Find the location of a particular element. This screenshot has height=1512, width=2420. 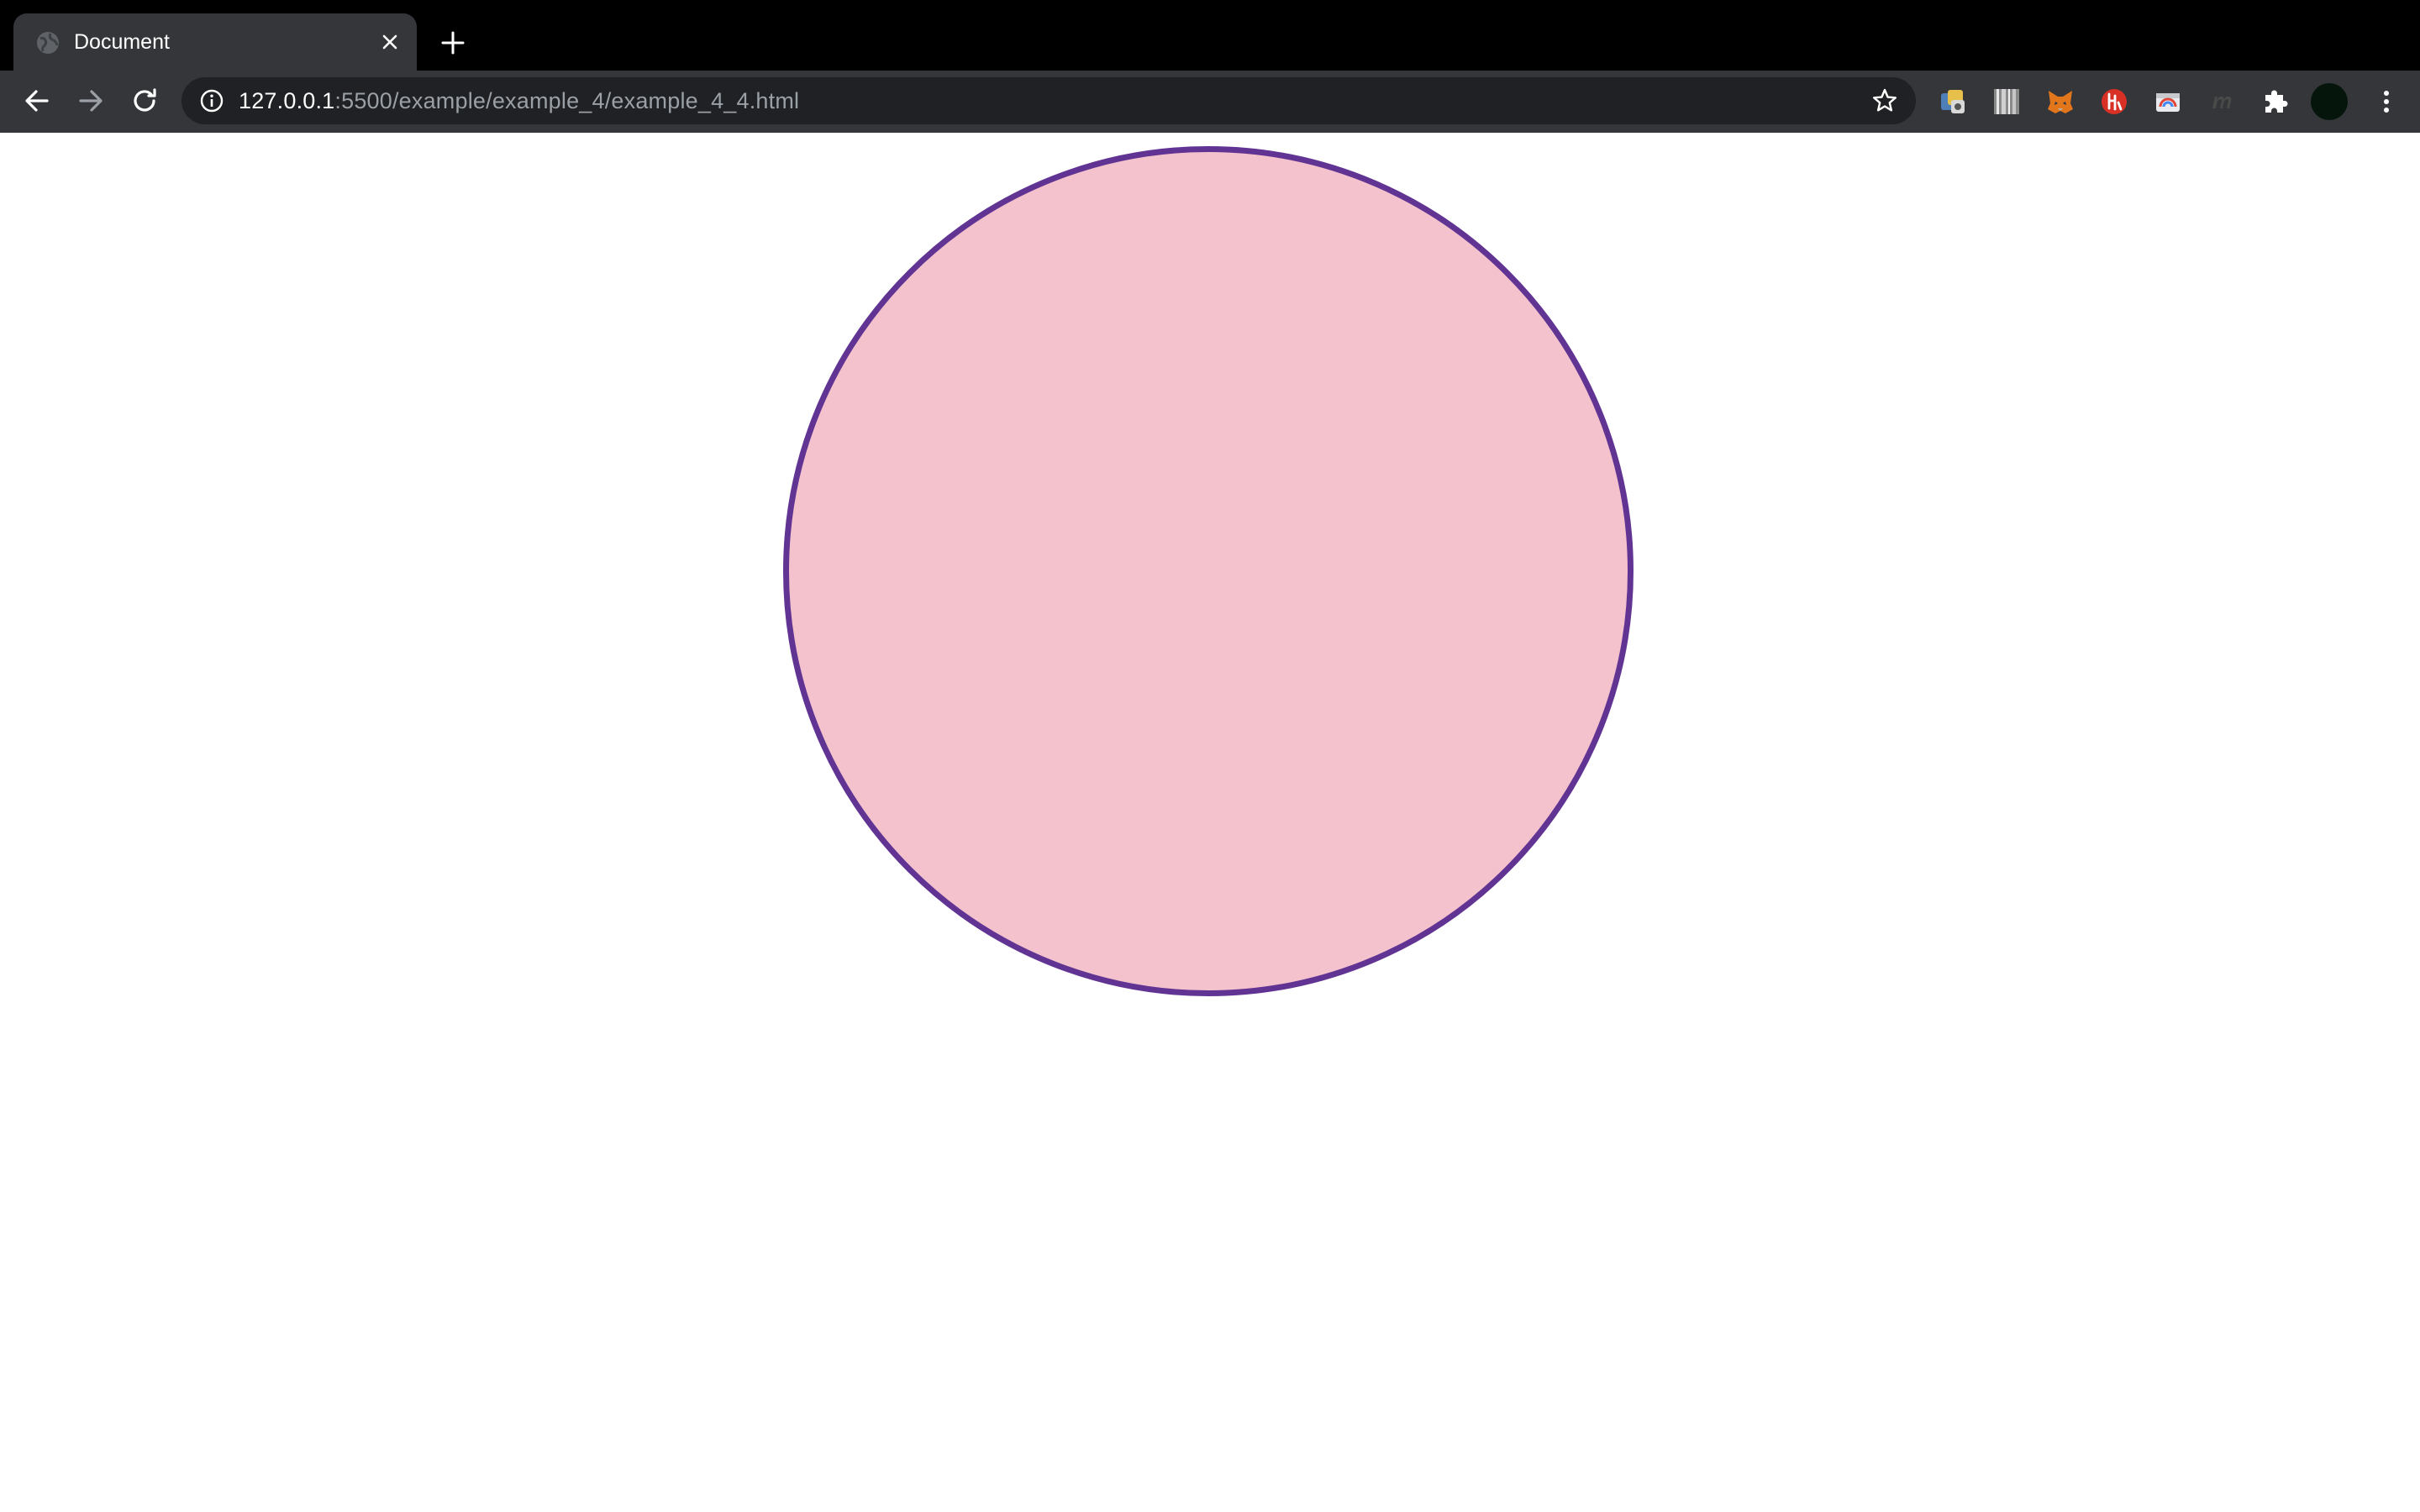

reload-icon is located at coordinates (145, 100).